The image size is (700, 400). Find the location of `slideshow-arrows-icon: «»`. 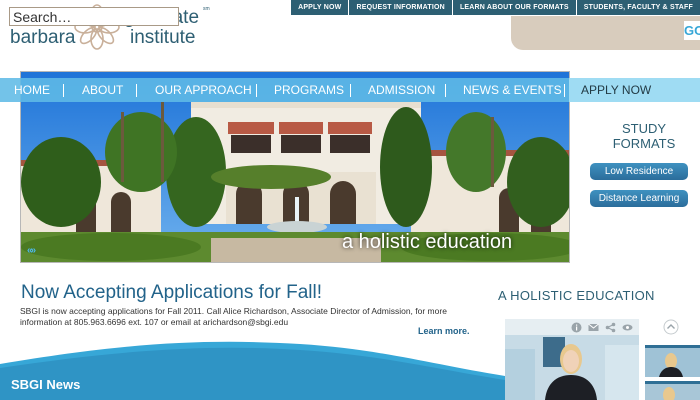

slideshow-arrows-icon: «» is located at coordinates (31, 250).